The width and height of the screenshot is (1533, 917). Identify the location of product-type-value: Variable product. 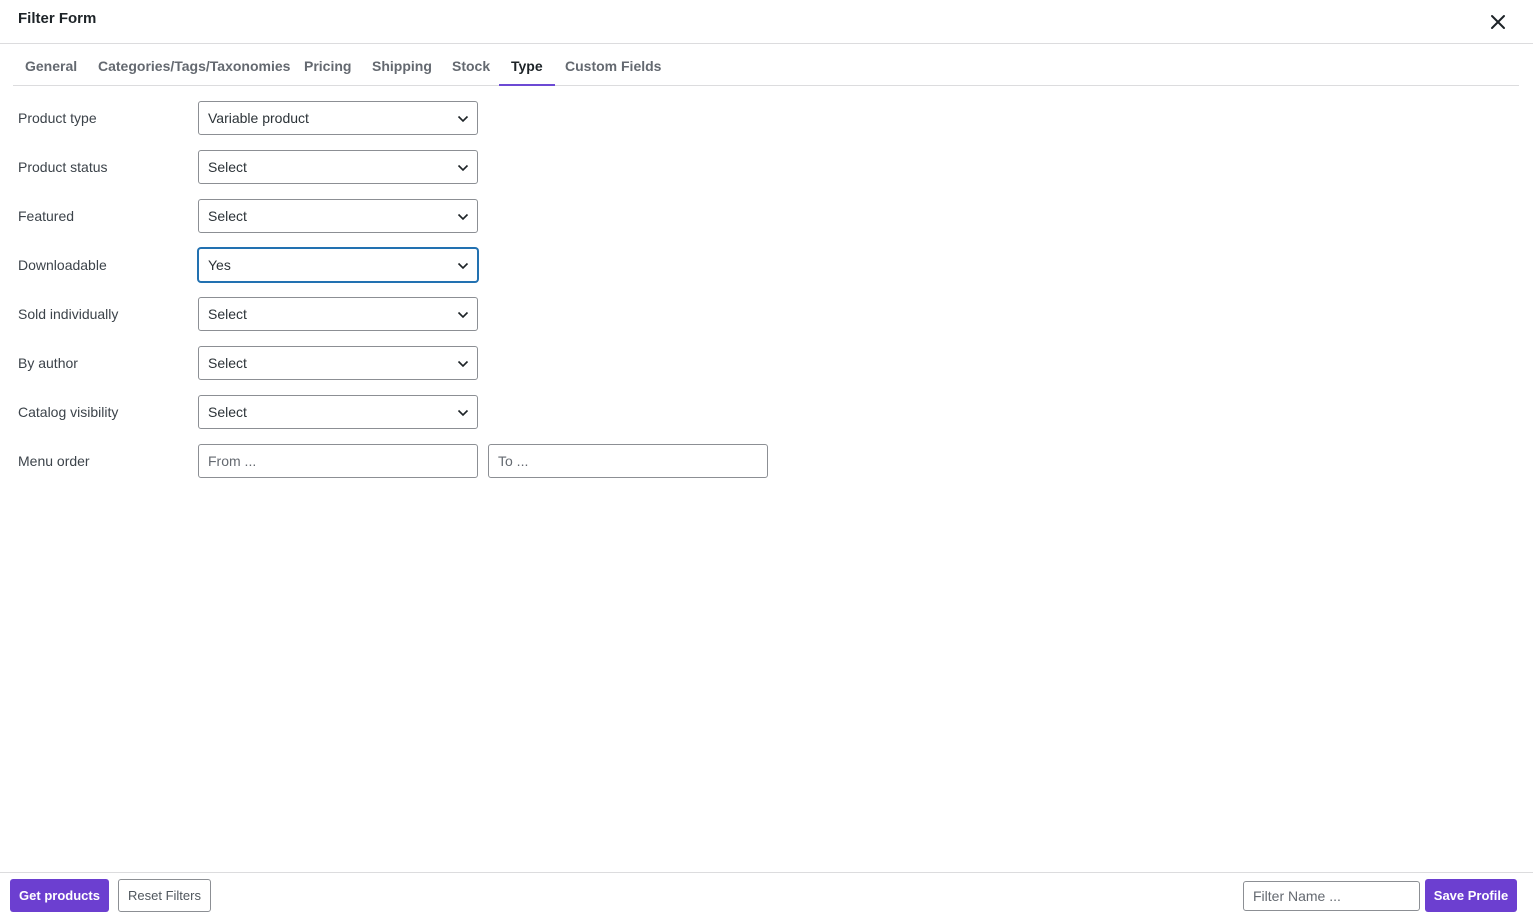
(258, 118).